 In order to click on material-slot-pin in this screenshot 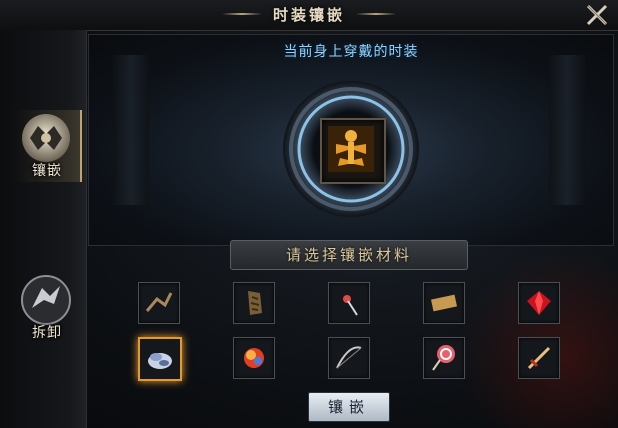, I will do `click(349, 303)`.